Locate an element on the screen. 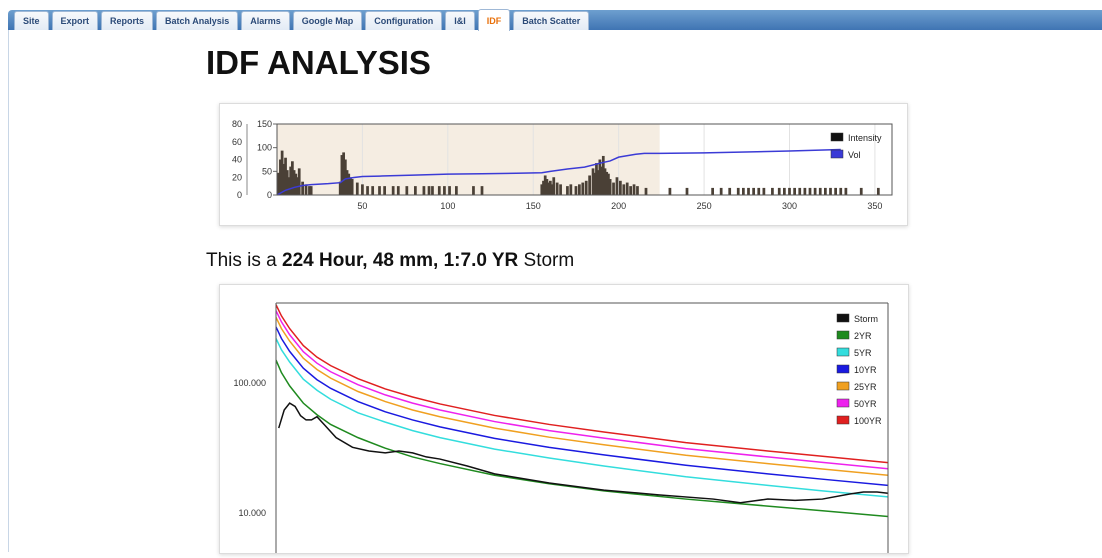 The image size is (1102, 558). left-y-tick-label: 80 is located at coordinates (237, 124).